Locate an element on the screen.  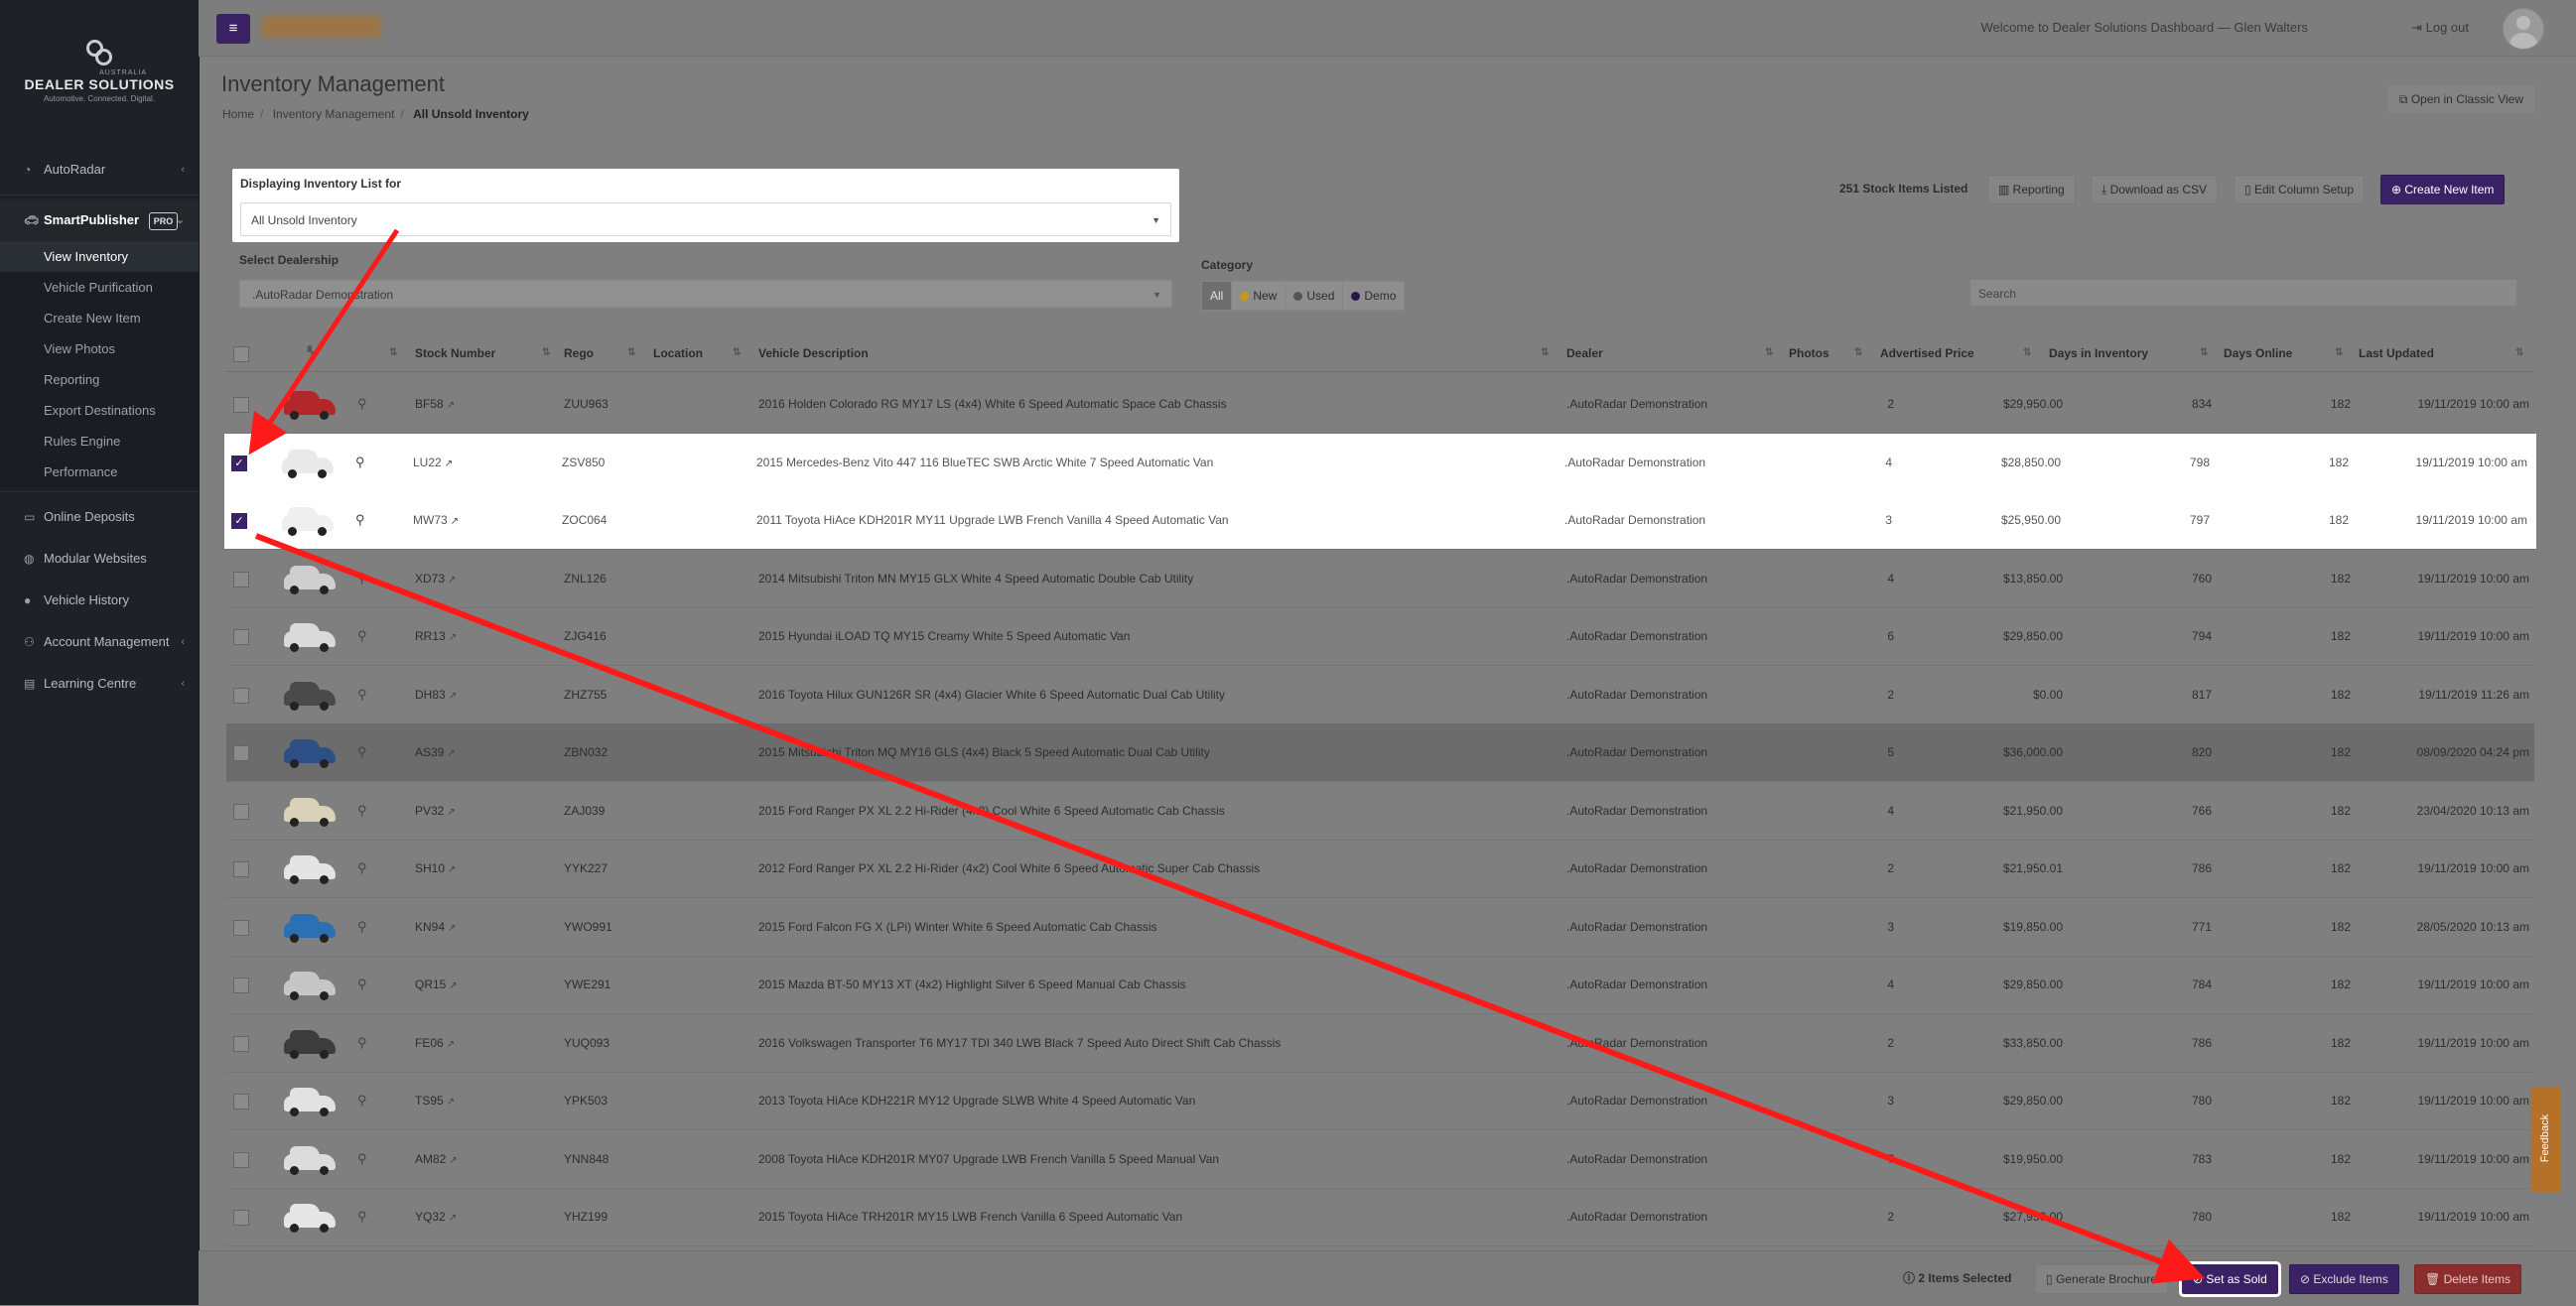
search-input: Search is located at coordinates (2243, 293).